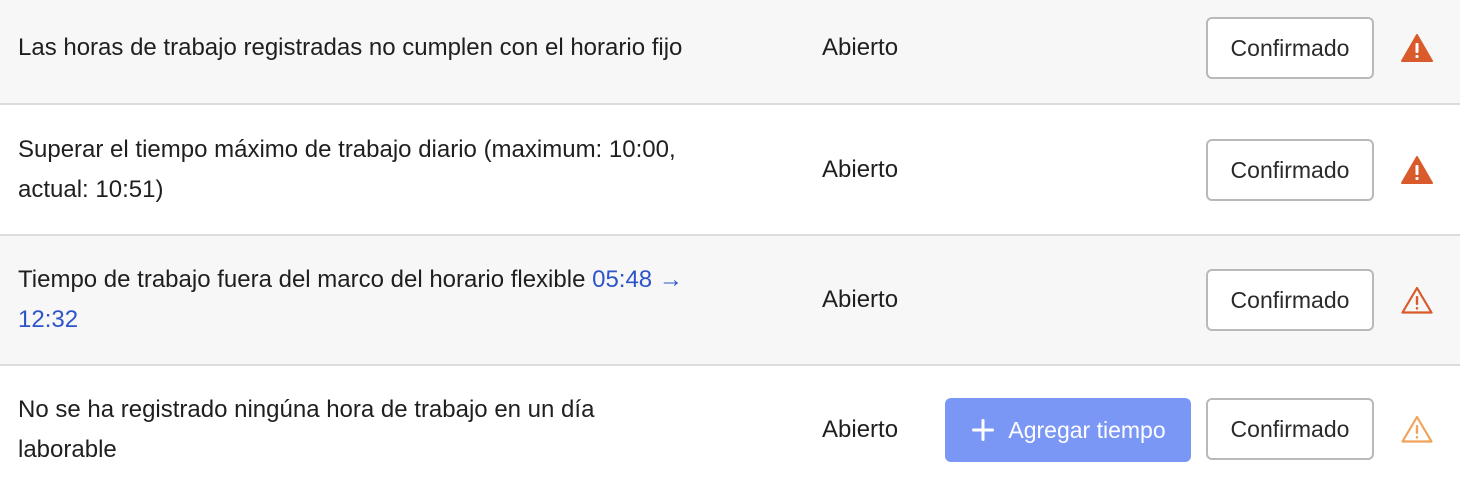 The height and width of the screenshot is (494, 1460). I want to click on add-time-label: Agregar tiempo, so click(1087, 429).